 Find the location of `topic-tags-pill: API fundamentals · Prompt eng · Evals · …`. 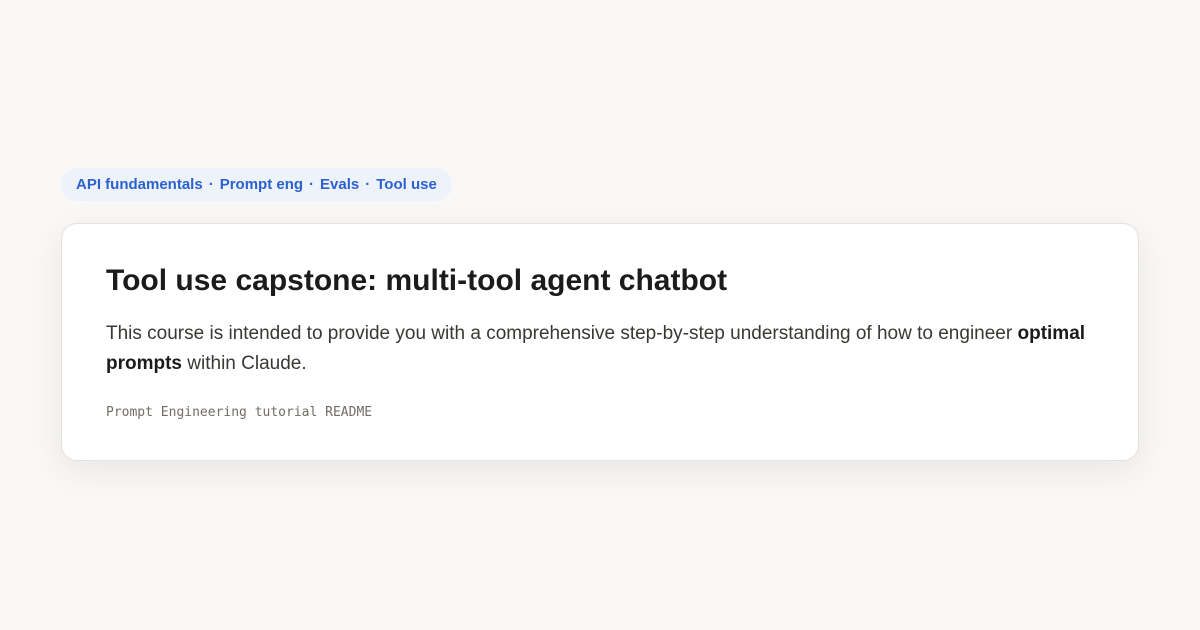

topic-tags-pill: API fundamentals · Prompt eng · Evals · … is located at coordinates (256, 184).